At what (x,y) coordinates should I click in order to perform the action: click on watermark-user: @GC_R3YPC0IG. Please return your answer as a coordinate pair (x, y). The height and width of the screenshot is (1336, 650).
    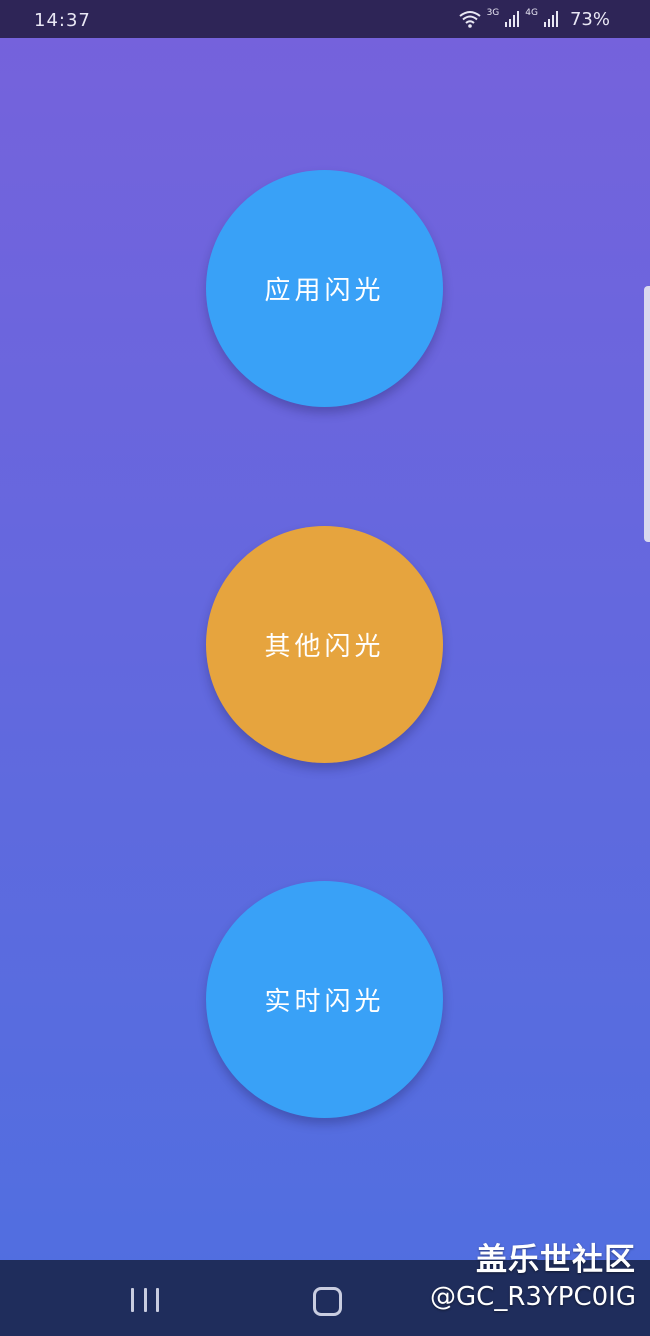
    Looking at the image, I should click on (533, 1297).